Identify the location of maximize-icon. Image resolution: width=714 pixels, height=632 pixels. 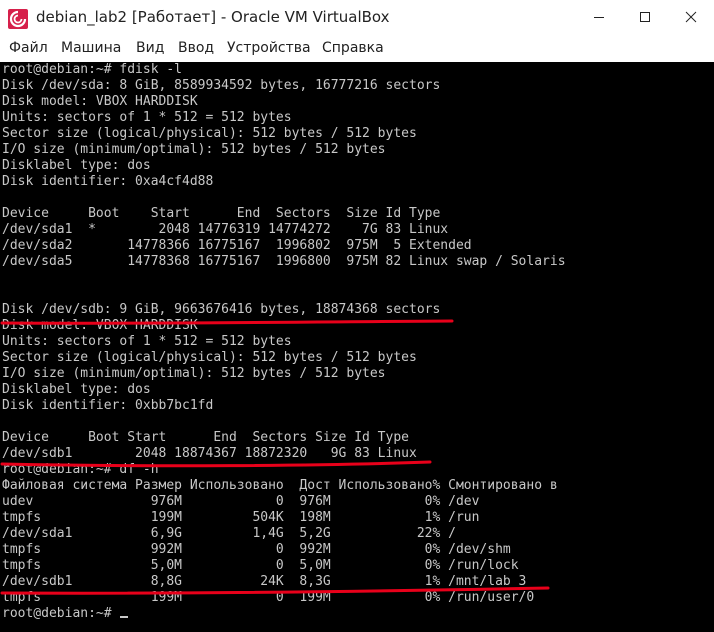
(645, 17).